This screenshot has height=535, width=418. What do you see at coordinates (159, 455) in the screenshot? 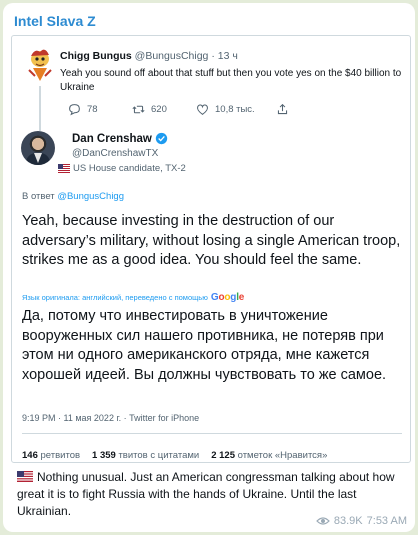
I see `quotes-stat-label: твитов с цитатами` at bounding box center [159, 455].